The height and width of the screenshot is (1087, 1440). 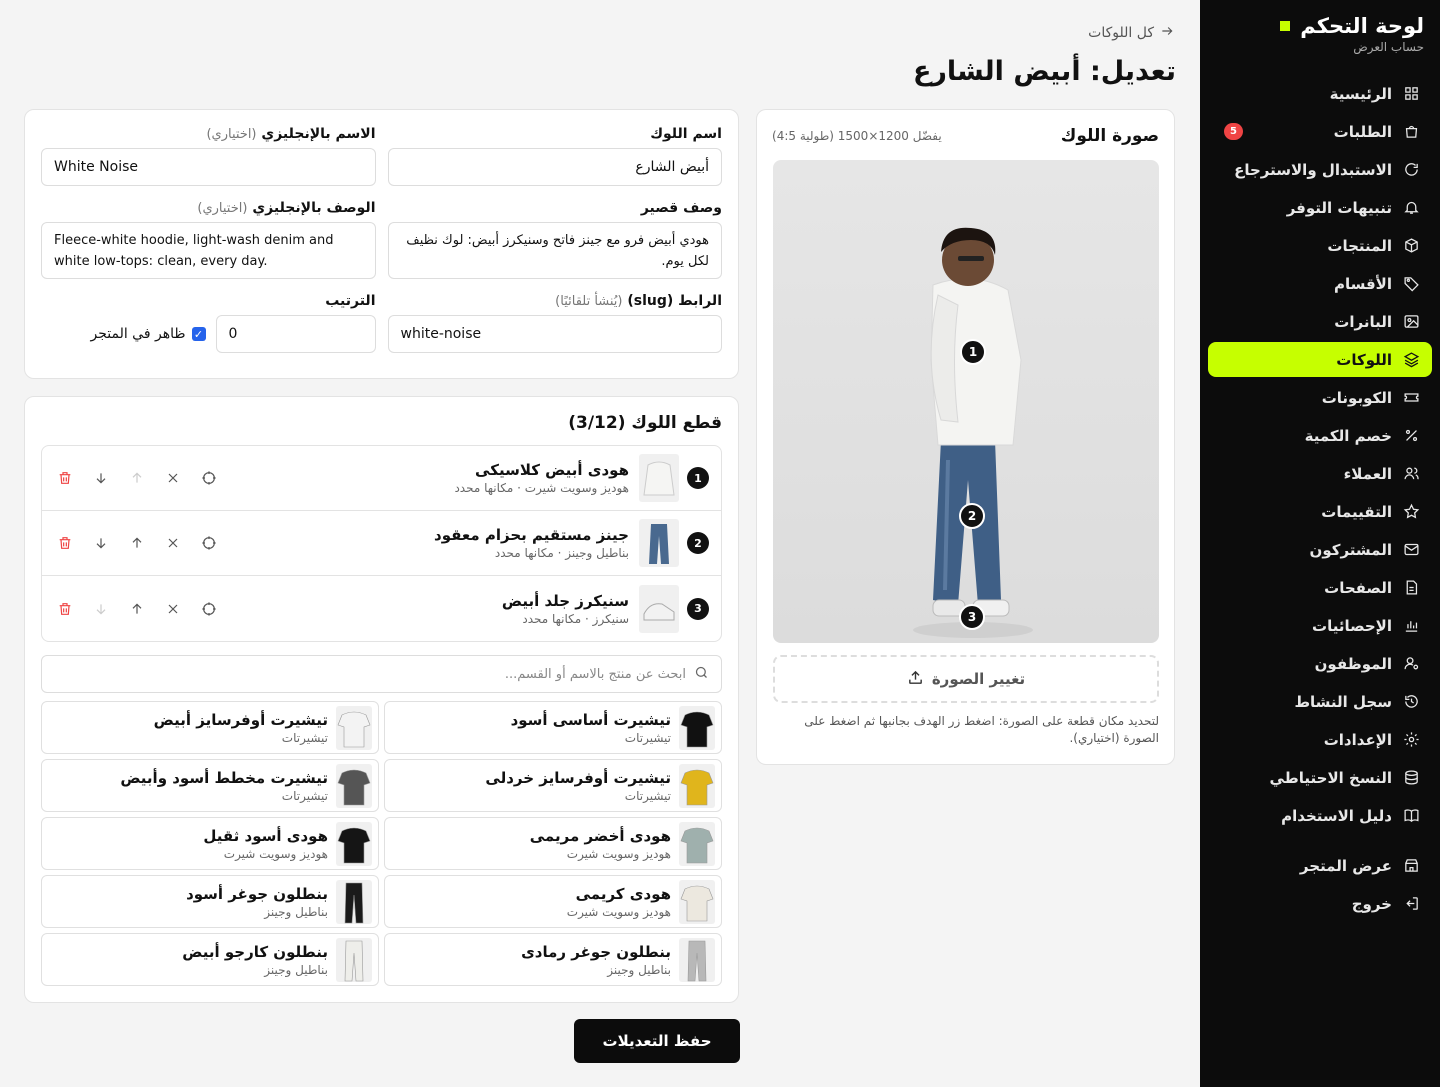 What do you see at coordinates (1320, 739) in the screenshot?
I see `sidebar-item-items17: الإعدادات` at bounding box center [1320, 739].